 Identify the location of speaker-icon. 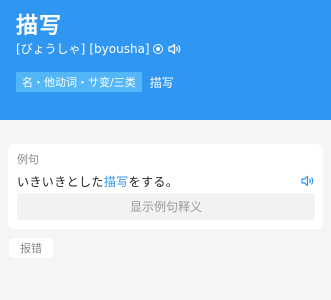
(175, 49).